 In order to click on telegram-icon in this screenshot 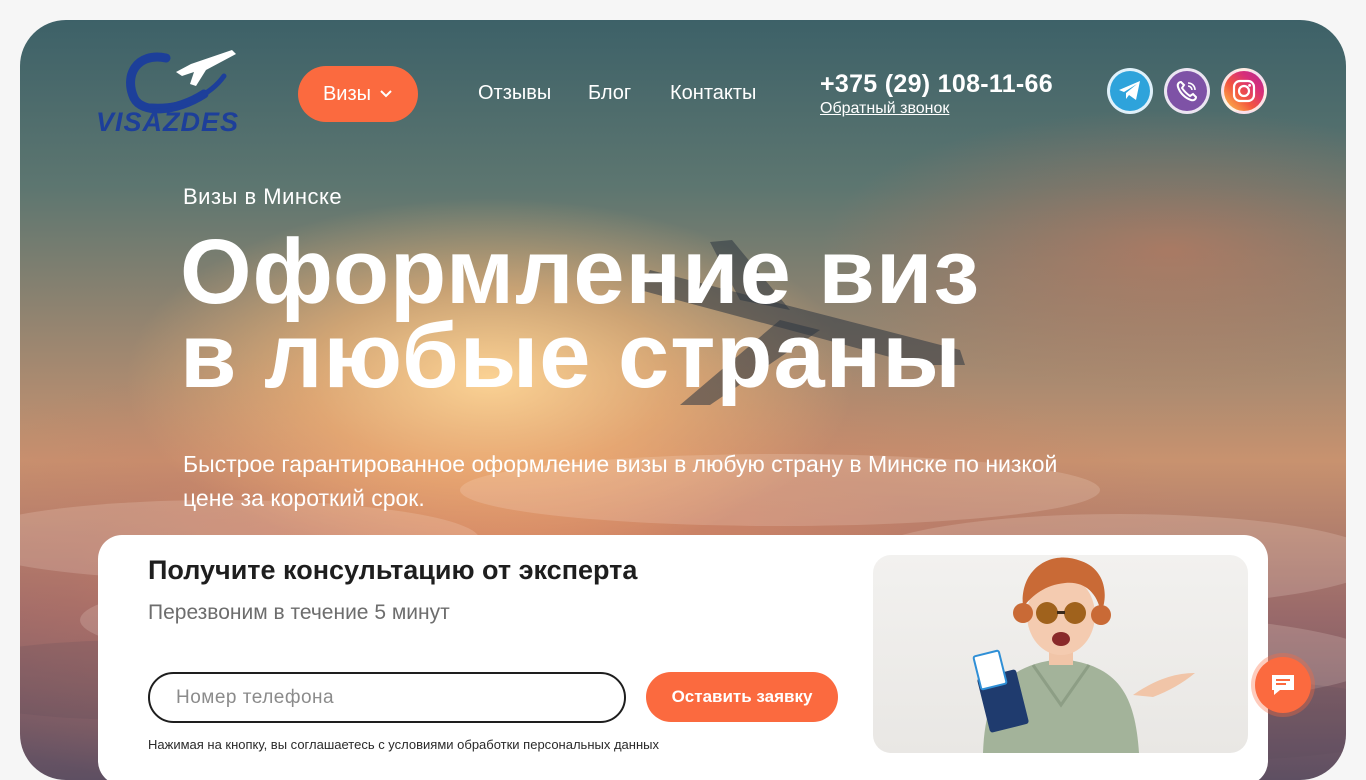, I will do `click(1129, 90)`.